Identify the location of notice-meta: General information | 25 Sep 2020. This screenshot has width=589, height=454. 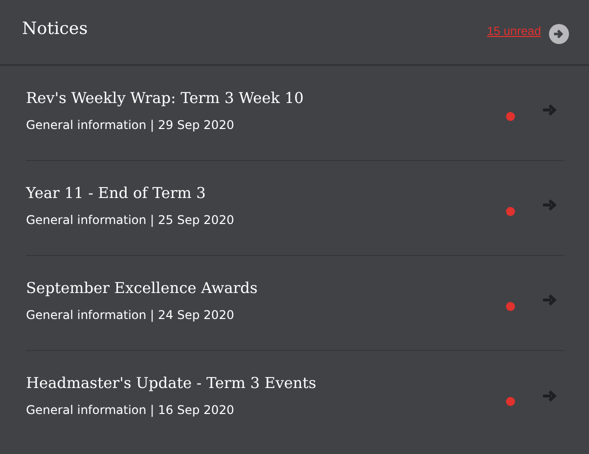
(131, 219).